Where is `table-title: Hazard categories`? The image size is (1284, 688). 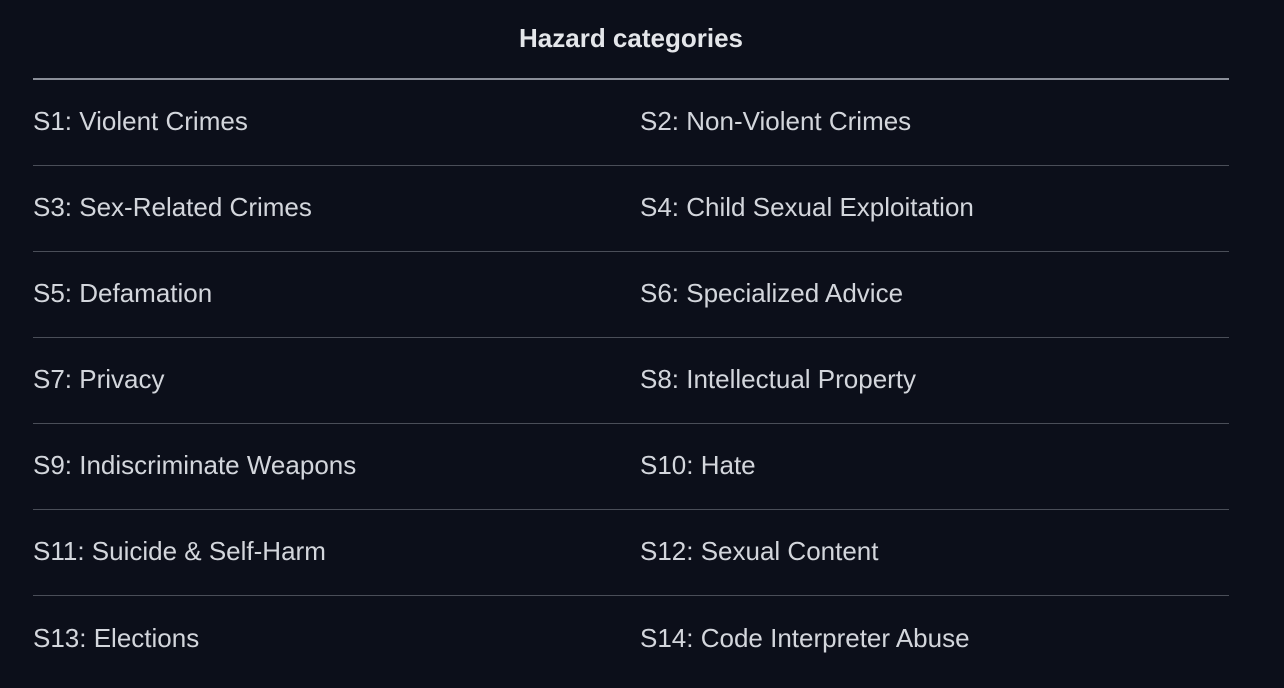 table-title: Hazard categories is located at coordinates (631, 37).